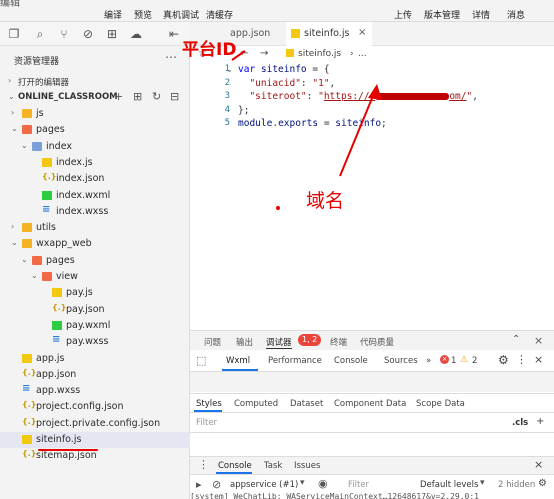 This screenshot has height=499, width=554. Describe the element at coordinates (95, 244) in the screenshot. I see `tree-item: ⌄ wxapp_web` at that location.